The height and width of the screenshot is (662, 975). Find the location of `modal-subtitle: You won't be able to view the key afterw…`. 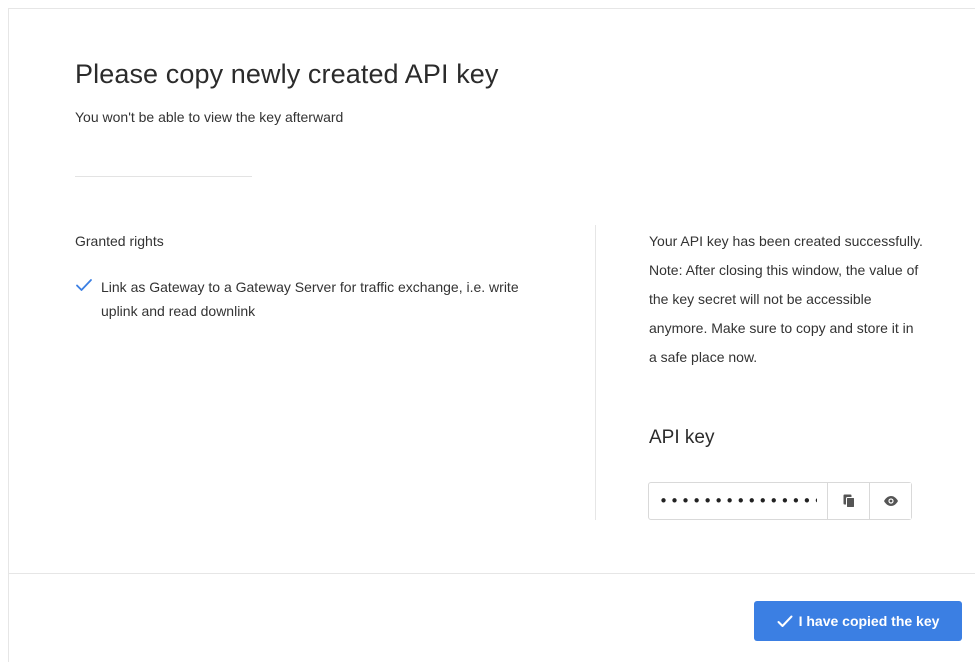

modal-subtitle: You won't be able to view the key afterw… is located at coordinates (209, 117).